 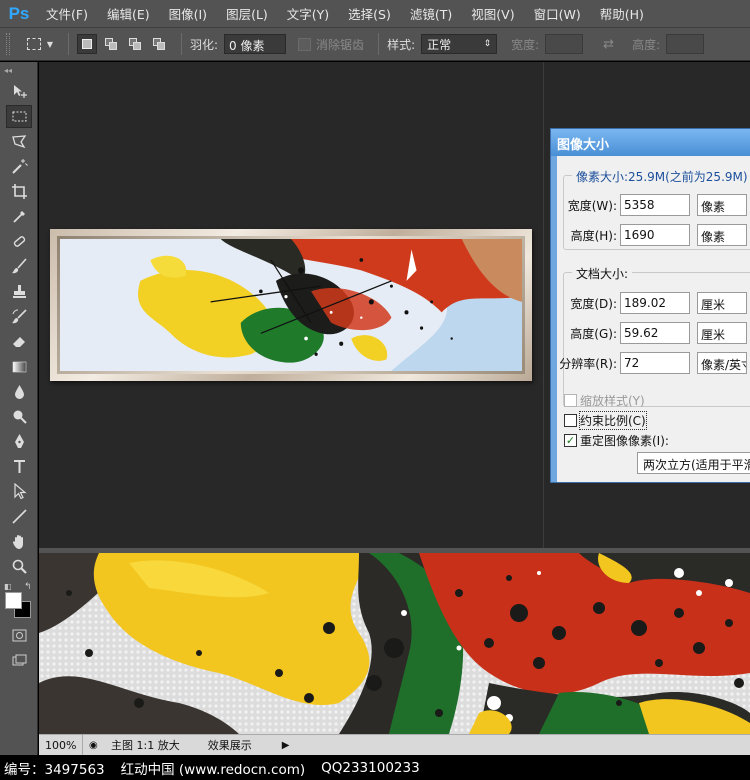 What do you see at coordinates (19, 566) in the screenshot?
I see `zoom-tool` at bounding box center [19, 566].